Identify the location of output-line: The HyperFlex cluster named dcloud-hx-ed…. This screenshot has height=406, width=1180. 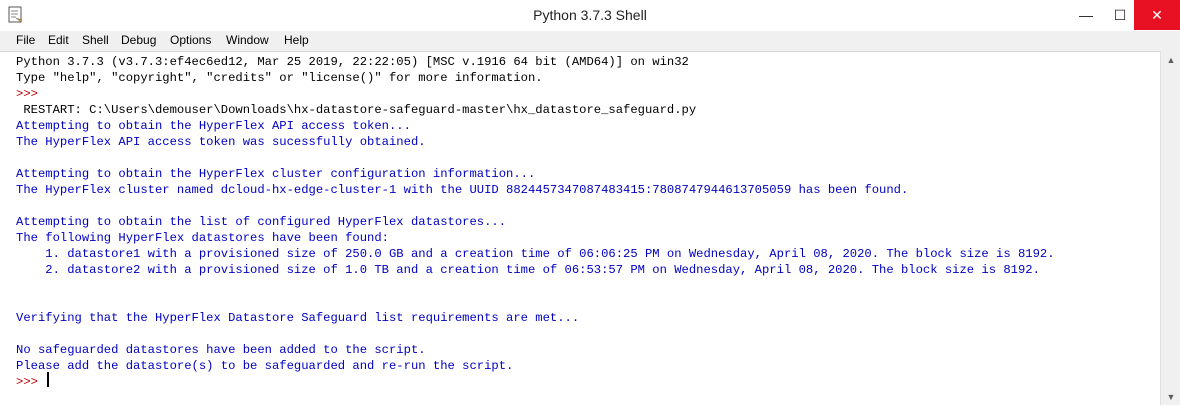
(462, 190).